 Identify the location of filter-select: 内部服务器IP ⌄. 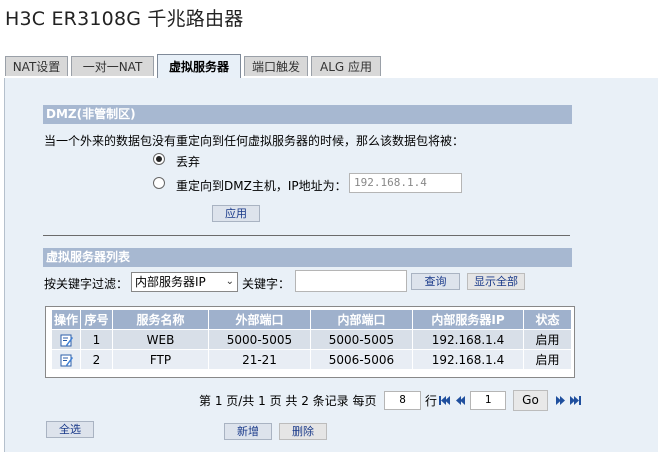
(184, 282).